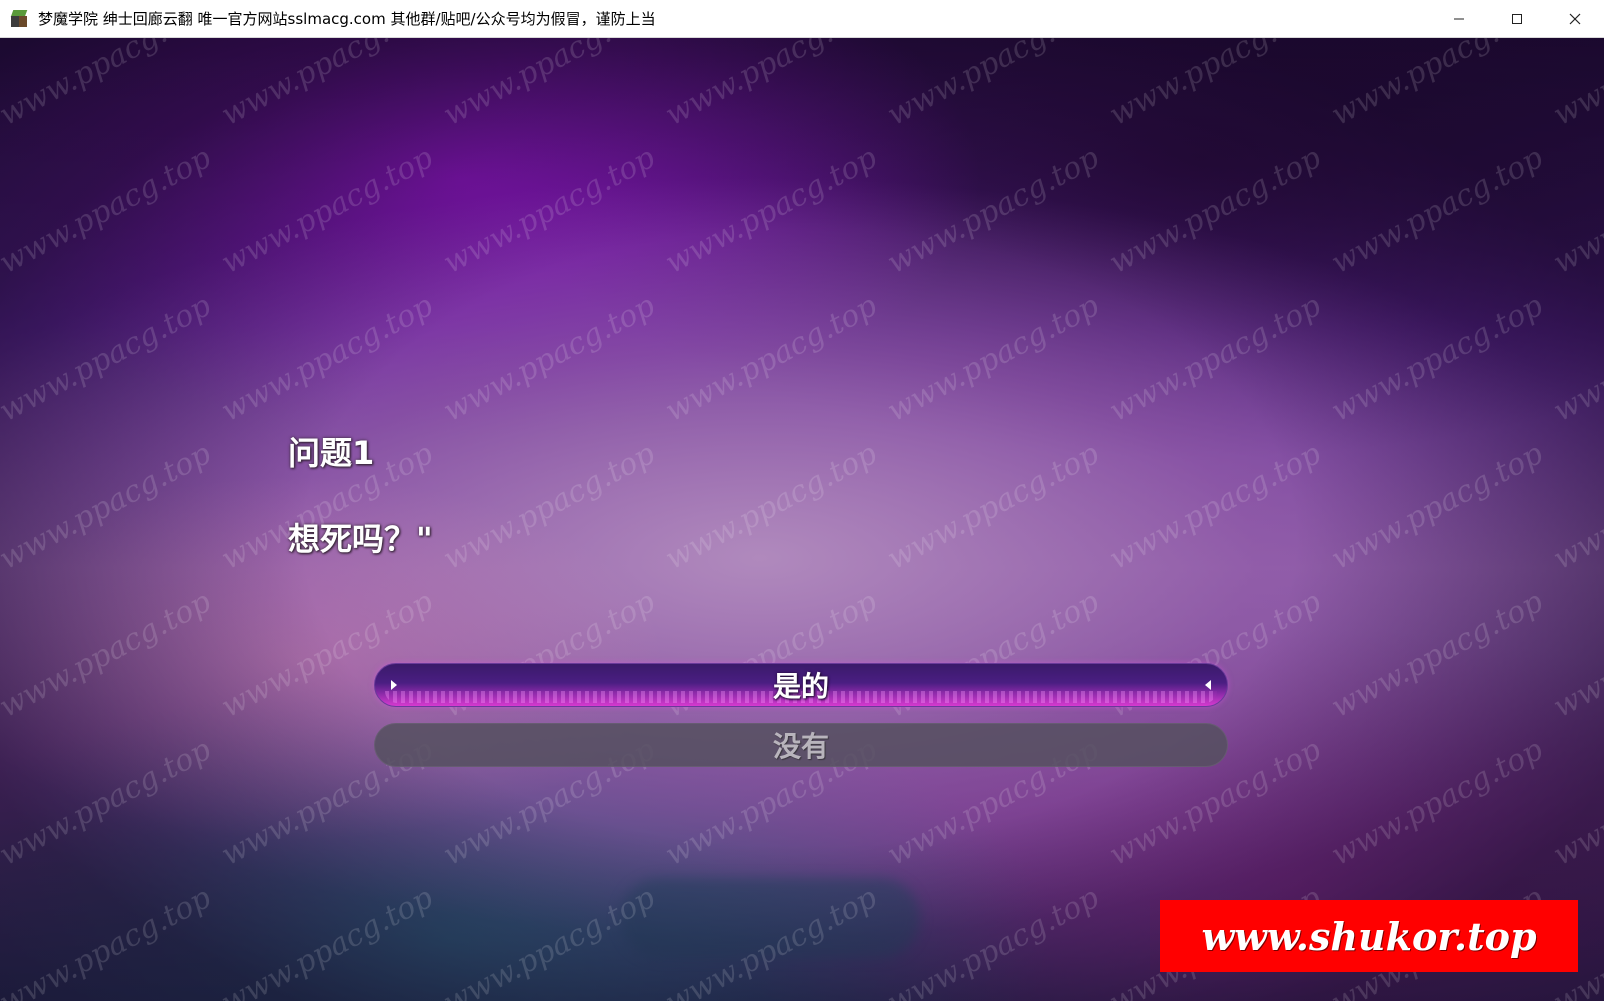  I want to click on choice-yes-button: 是的, so click(801, 685).